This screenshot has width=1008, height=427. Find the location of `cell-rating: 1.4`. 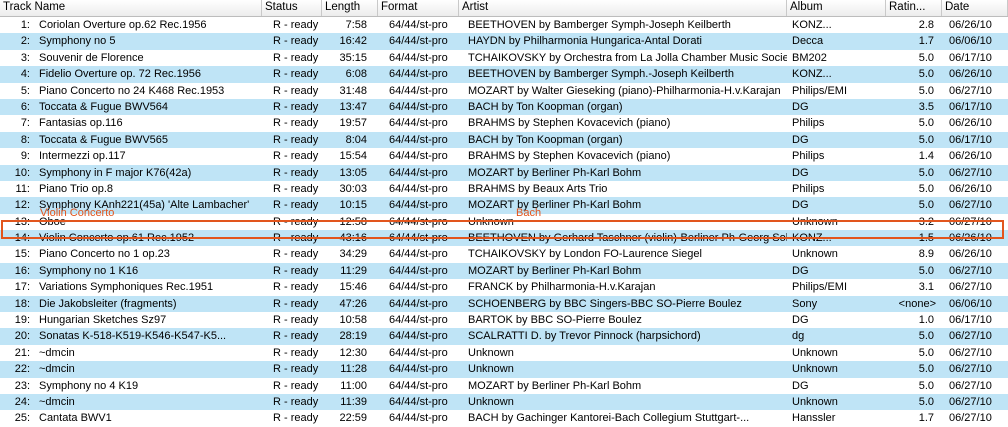

cell-rating: 1.4 is located at coordinates (926, 156).